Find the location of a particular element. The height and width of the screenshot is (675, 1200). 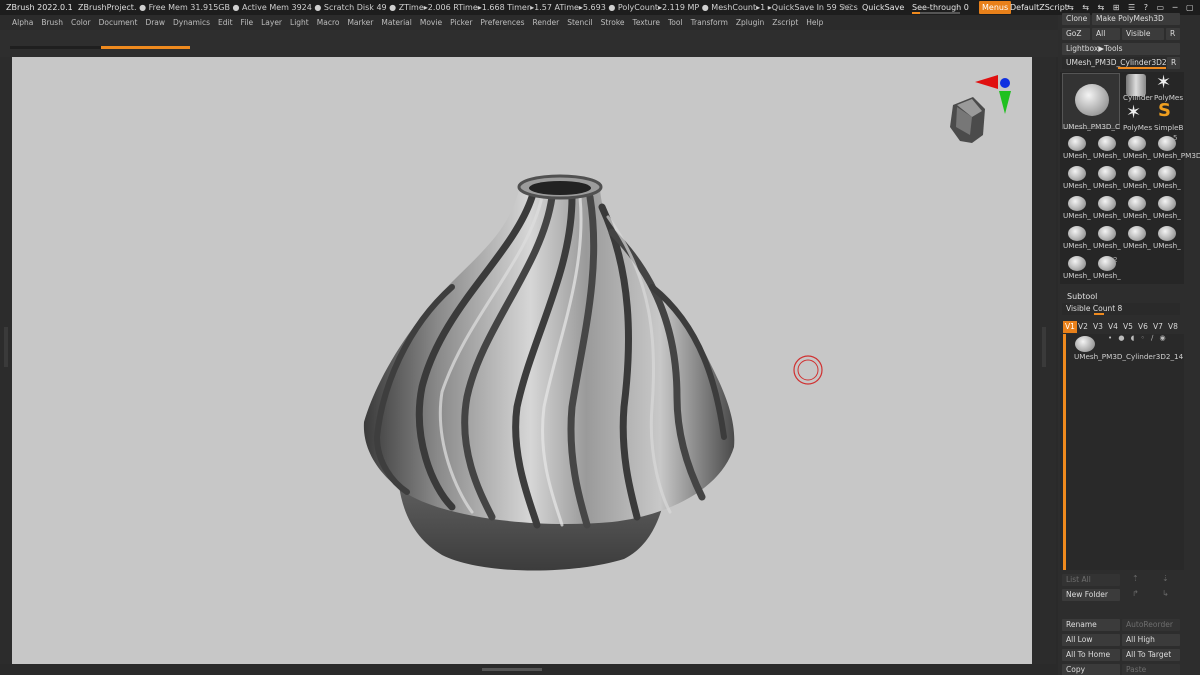

arrow-down-icon: ⇣ is located at coordinates (1165, 578).